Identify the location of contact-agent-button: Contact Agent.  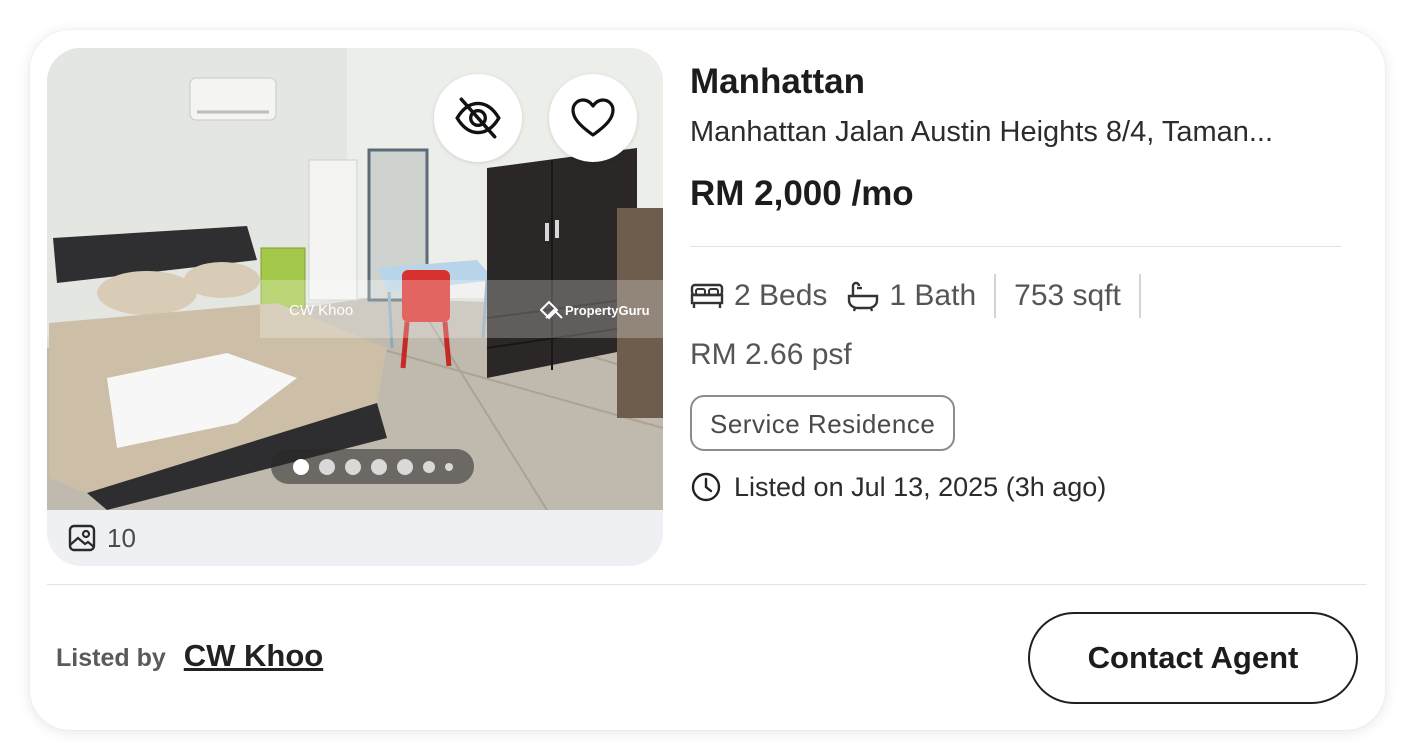
(1193, 658).